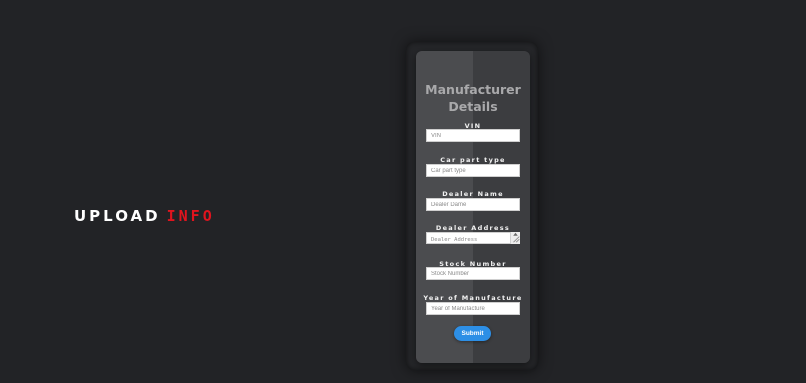 Image resolution: width=806 pixels, height=383 pixels. I want to click on stock-number-input, so click(473, 273).